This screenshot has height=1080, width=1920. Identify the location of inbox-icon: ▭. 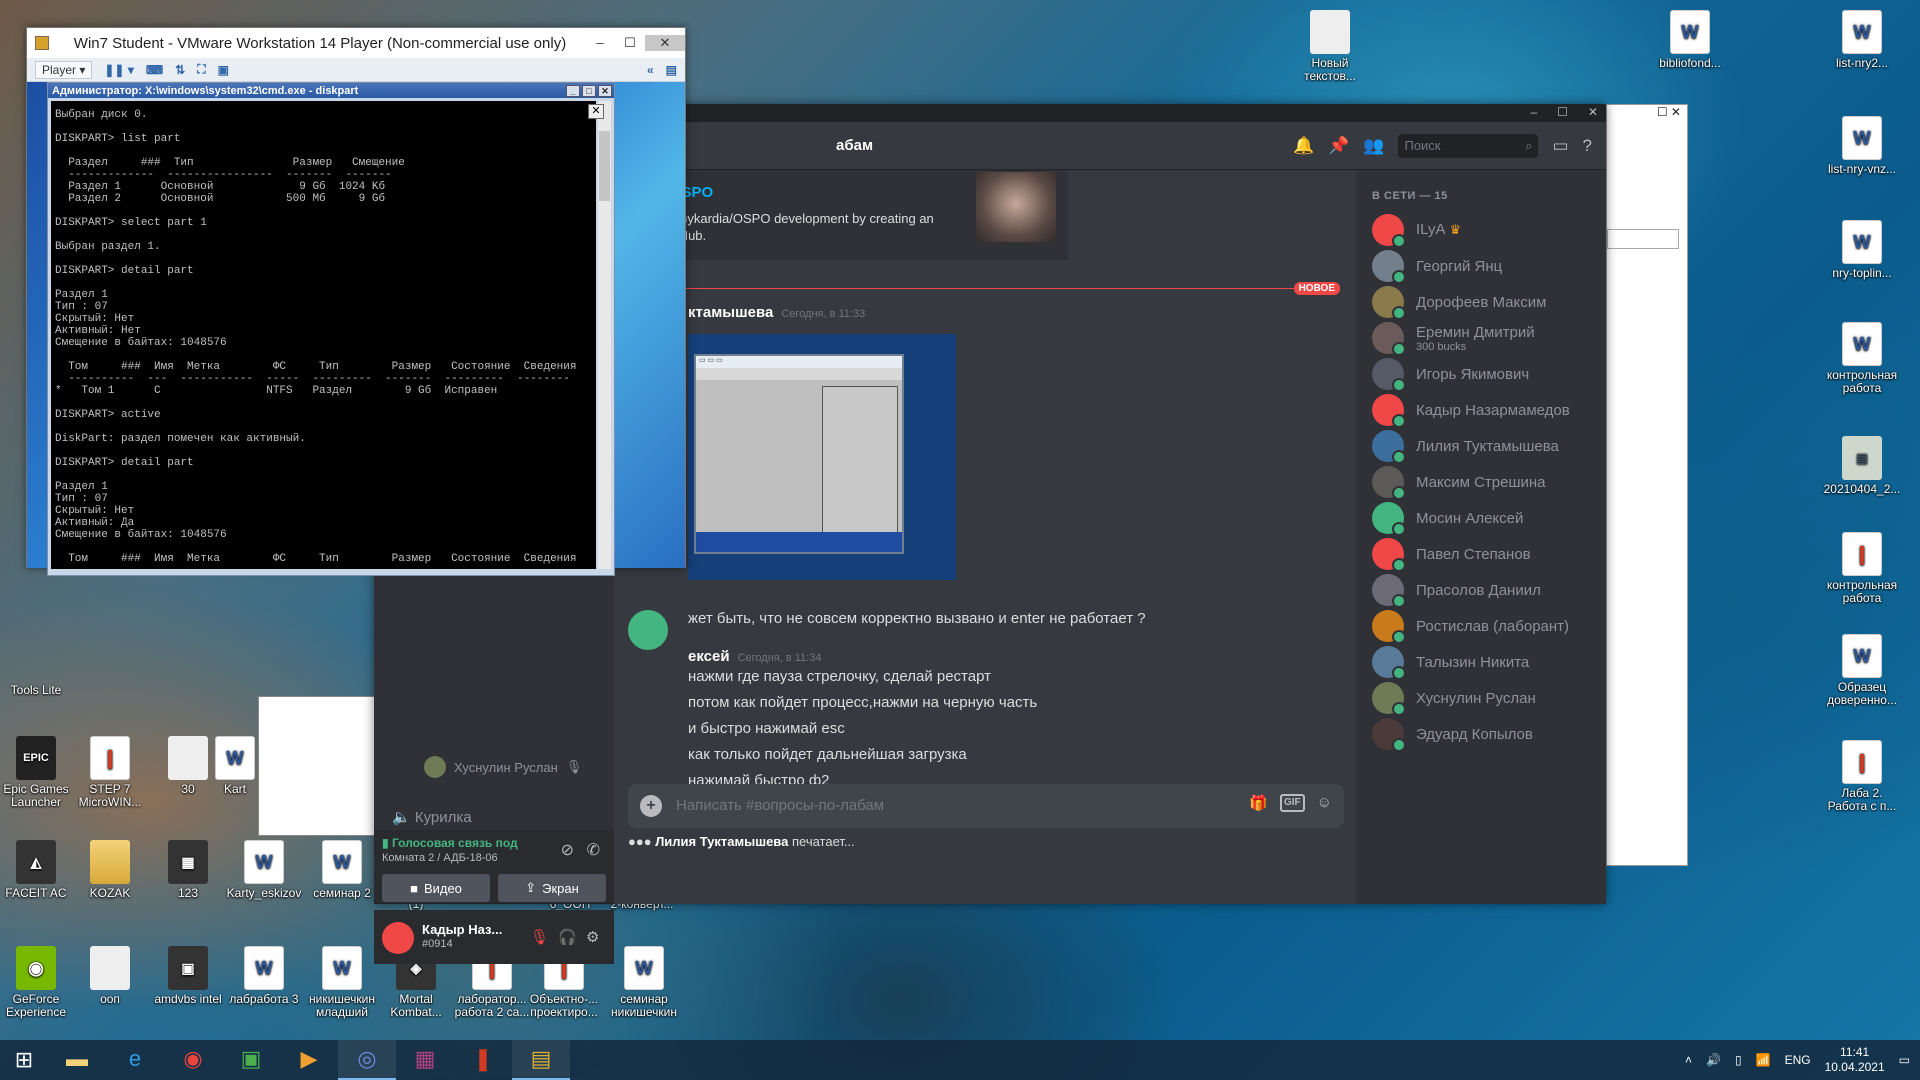
(1560, 146).